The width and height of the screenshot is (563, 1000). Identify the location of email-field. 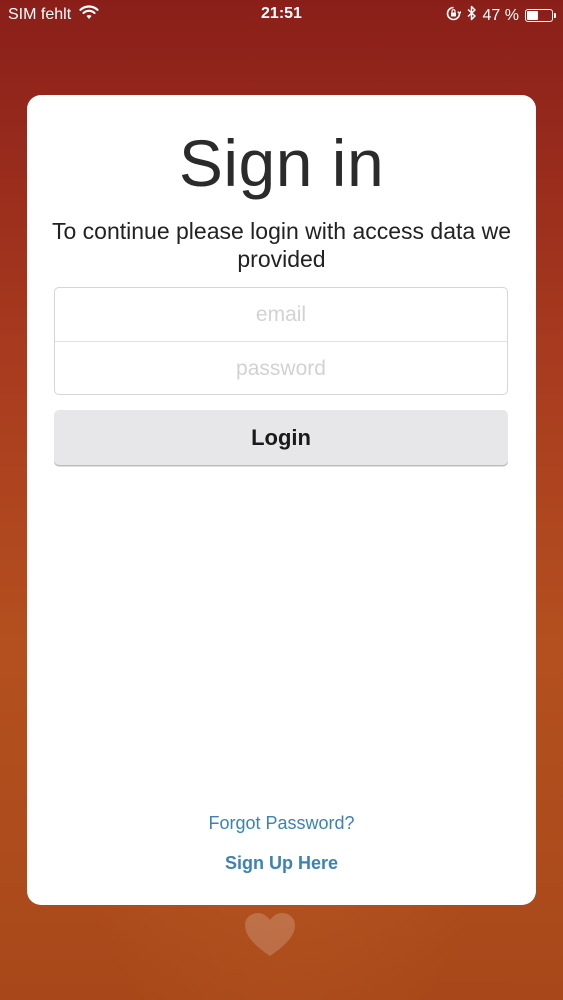
(281, 315).